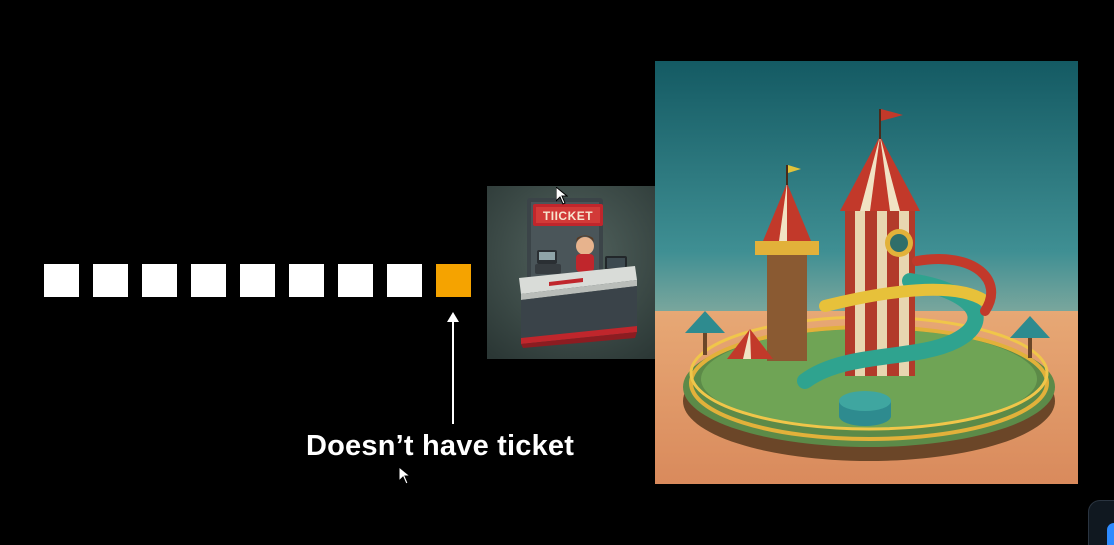 Image resolution: width=1114 pixels, height=545 pixels. Describe the element at coordinates (453, 368) in the screenshot. I see `up-arrow-icon` at that location.